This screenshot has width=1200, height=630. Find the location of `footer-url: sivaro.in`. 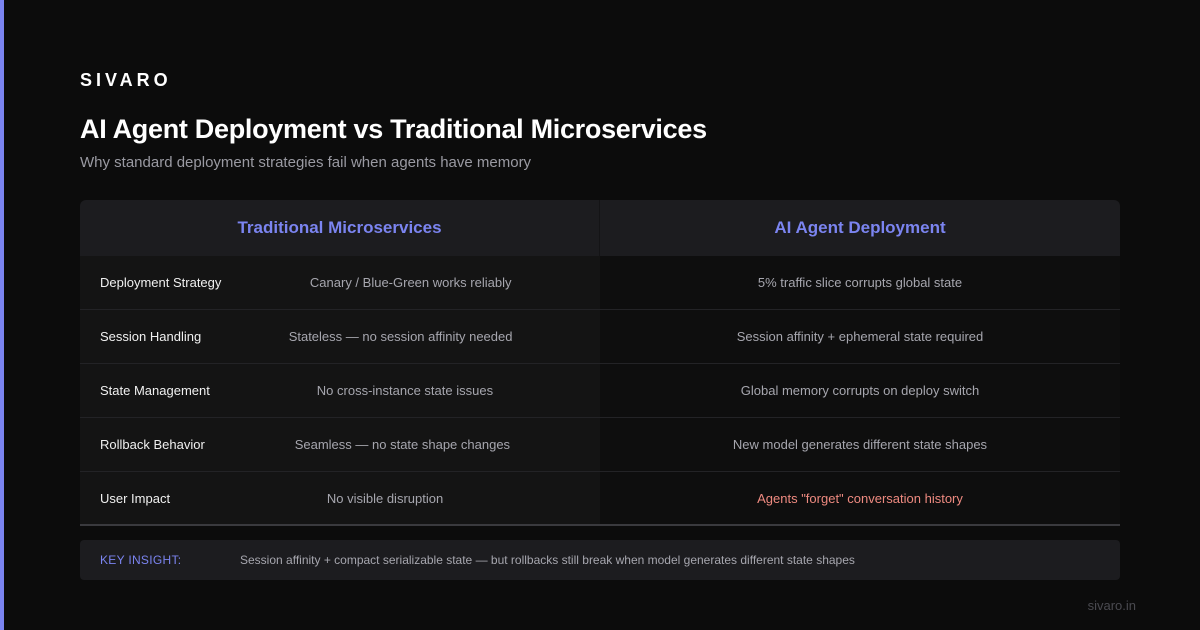

footer-url: sivaro.in is located at coordinates (1111, 605).